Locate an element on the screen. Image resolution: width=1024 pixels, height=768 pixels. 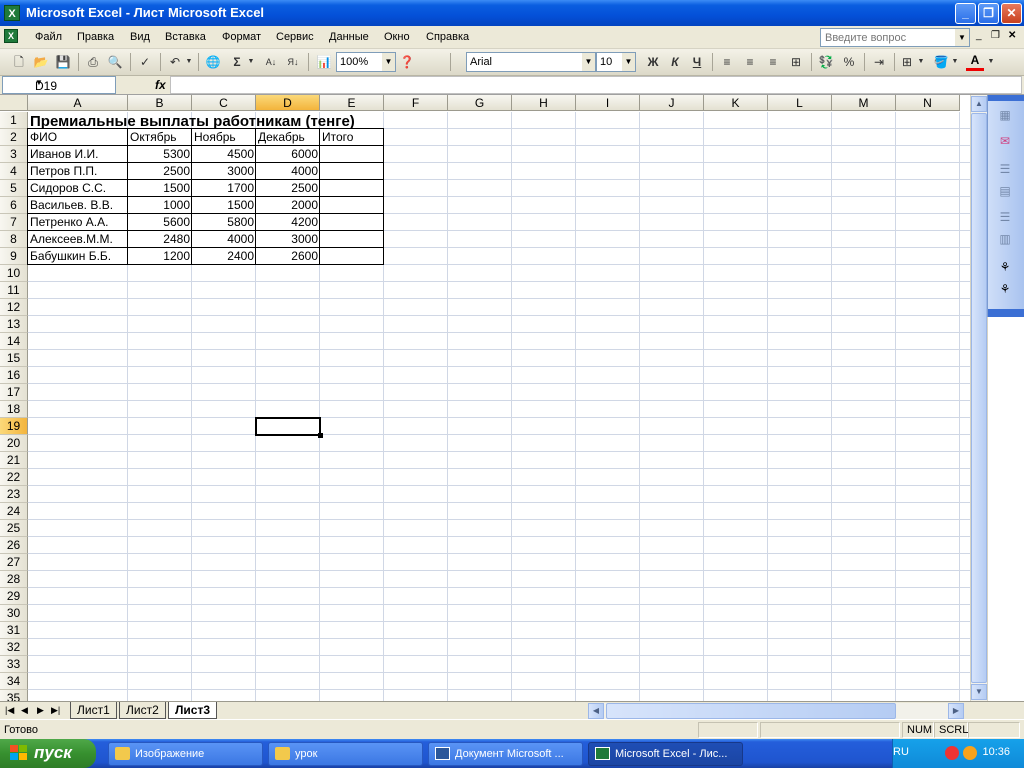
column-header-i: I is located at coordinates (608, 103).